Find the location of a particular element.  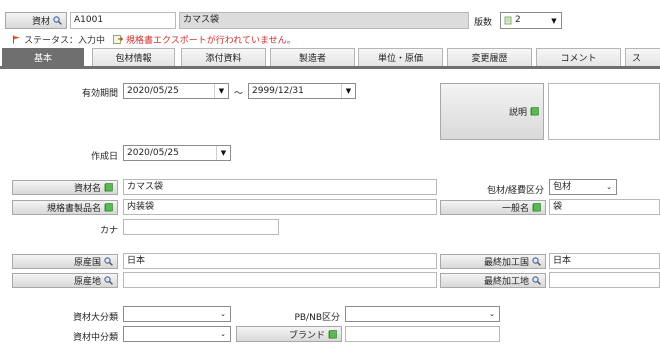

kana-field is located at coordinates (201, 227).